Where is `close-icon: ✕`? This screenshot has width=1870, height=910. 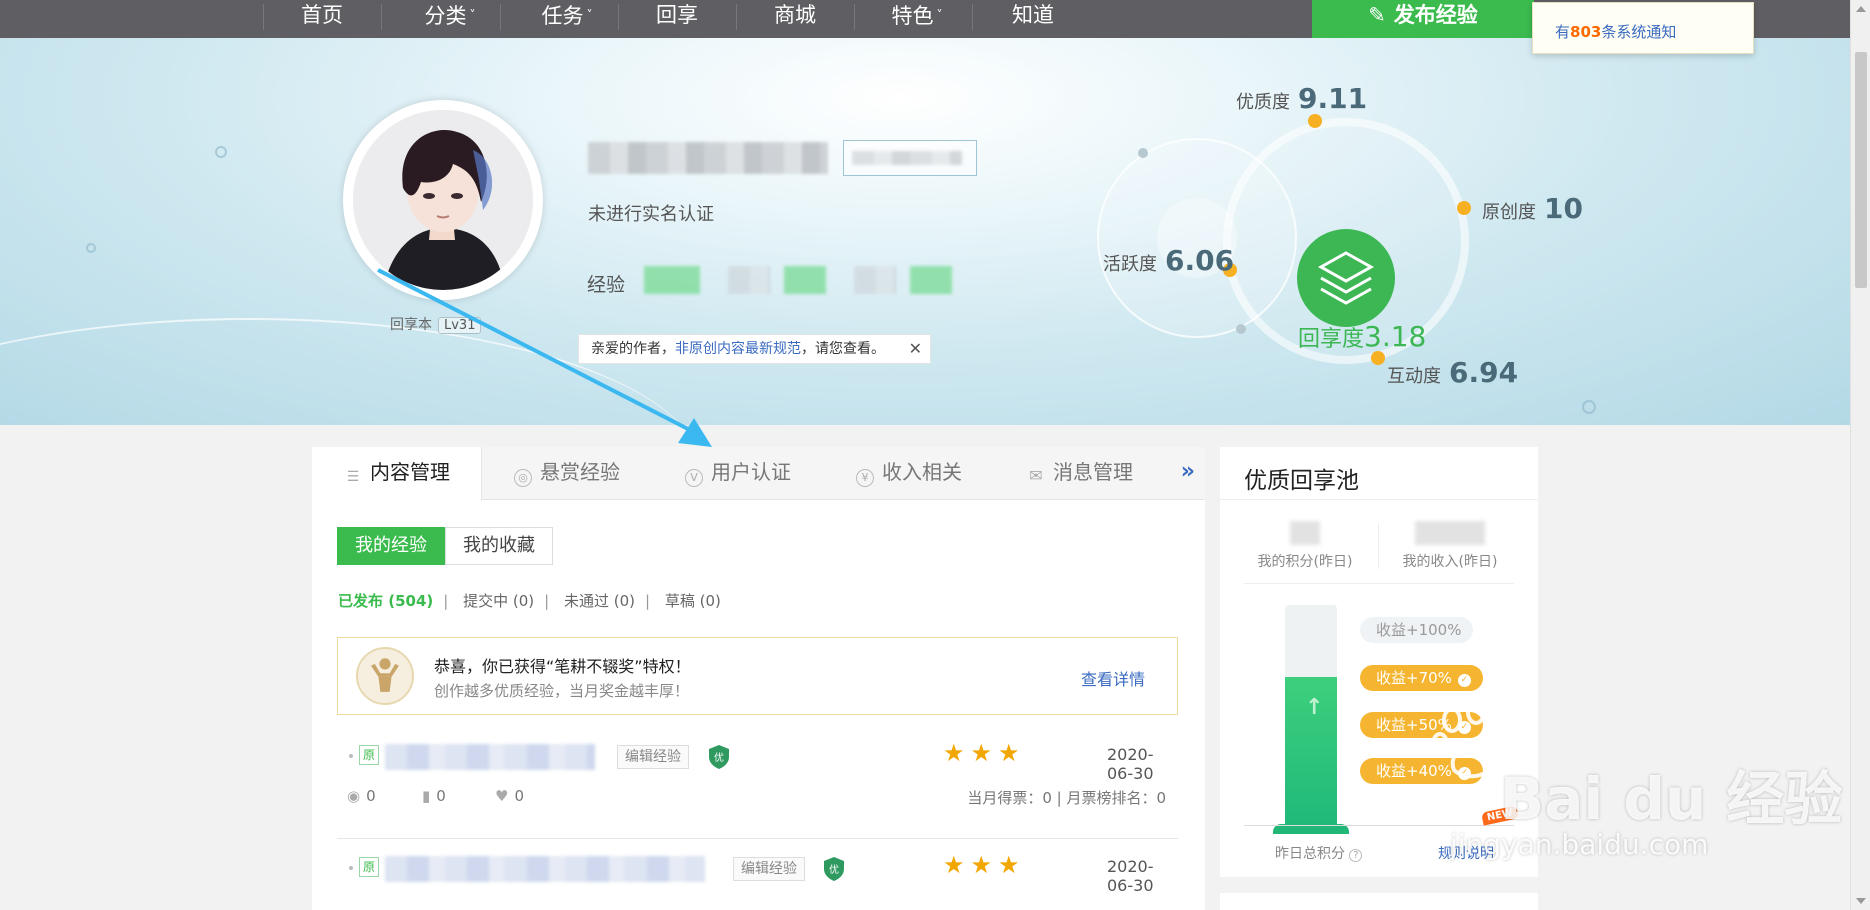
close-icon: ✕ is located at coordinates (915, 349).